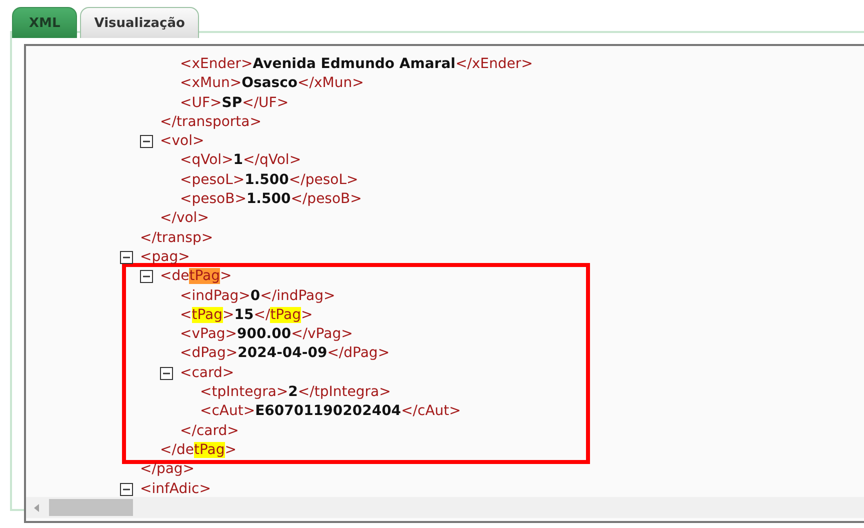 This screenshot has height=528, width=864. What do you see at coordinates (445, 507) in the screenshot?
I see `horizontal-scrollbar` at bounding box center [445, 507].